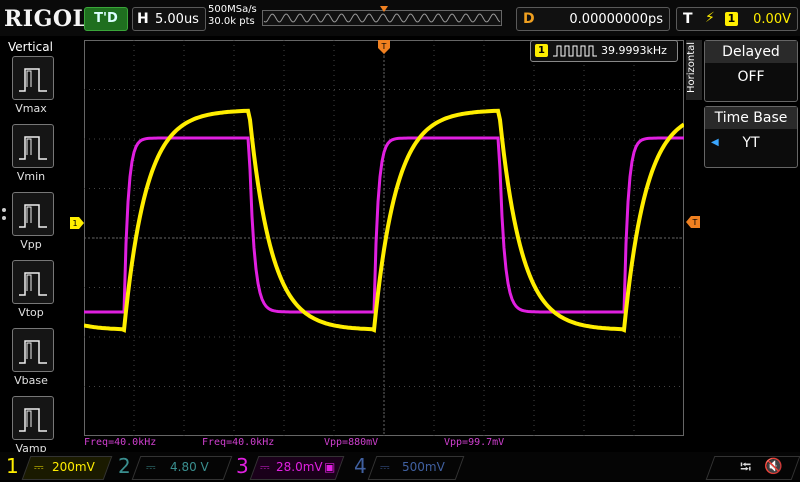 The width and height of the screenshot is (800, 482). I want to click on channel-1-scale: 200mV, so click(73, 467).